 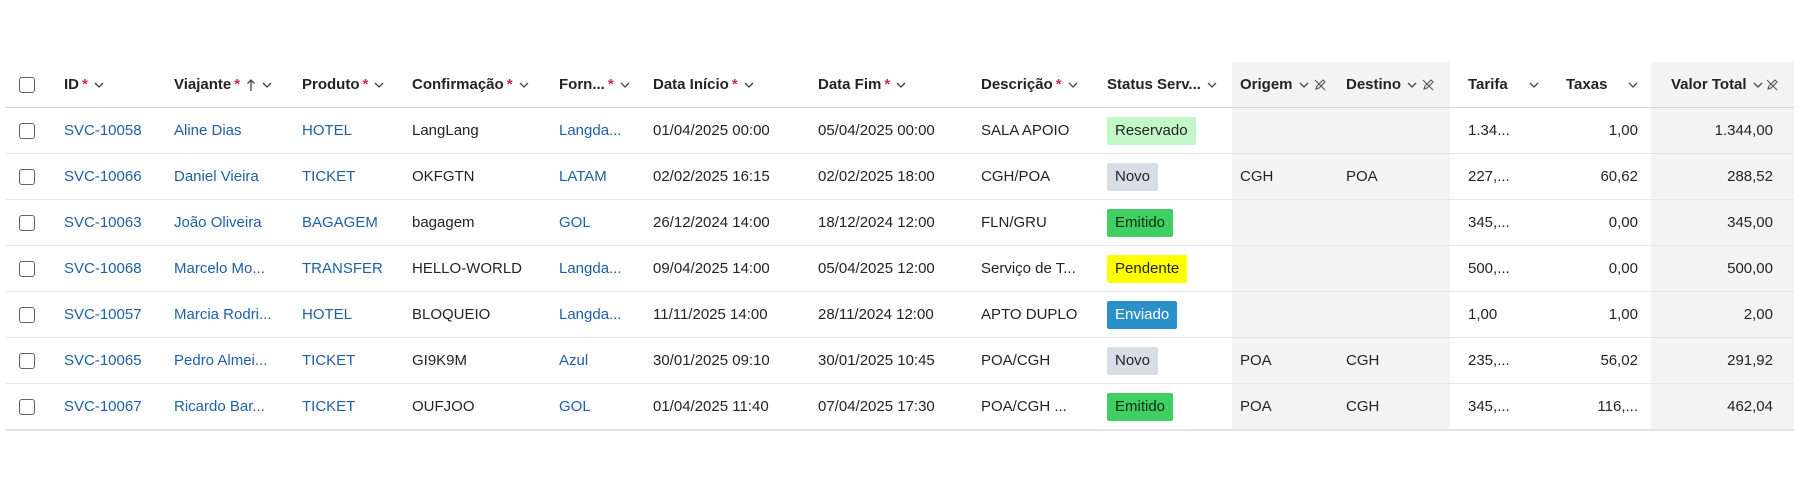 I want to click on cell-data-inicio: 01/04/2025 00:00, so click(x=711, y=130).